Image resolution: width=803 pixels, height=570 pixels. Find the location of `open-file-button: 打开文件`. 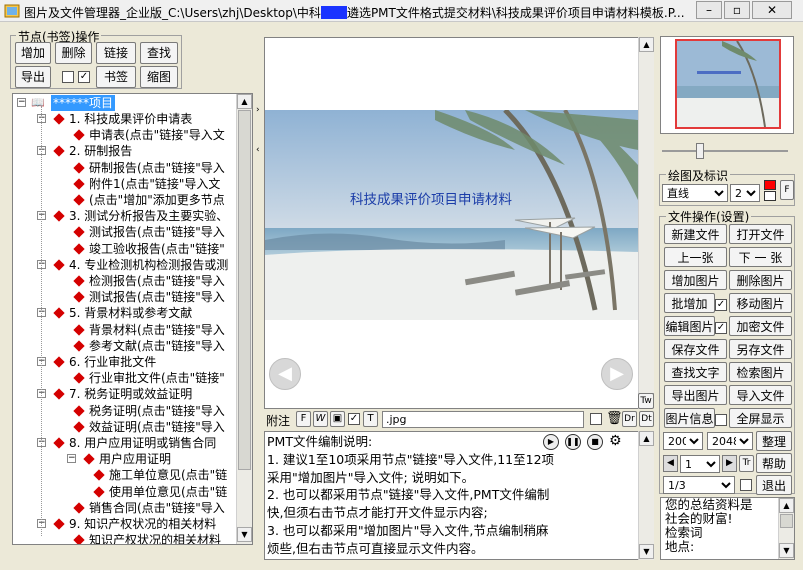

open-file-button: 打开文件 is located at coordinates (760, 234).